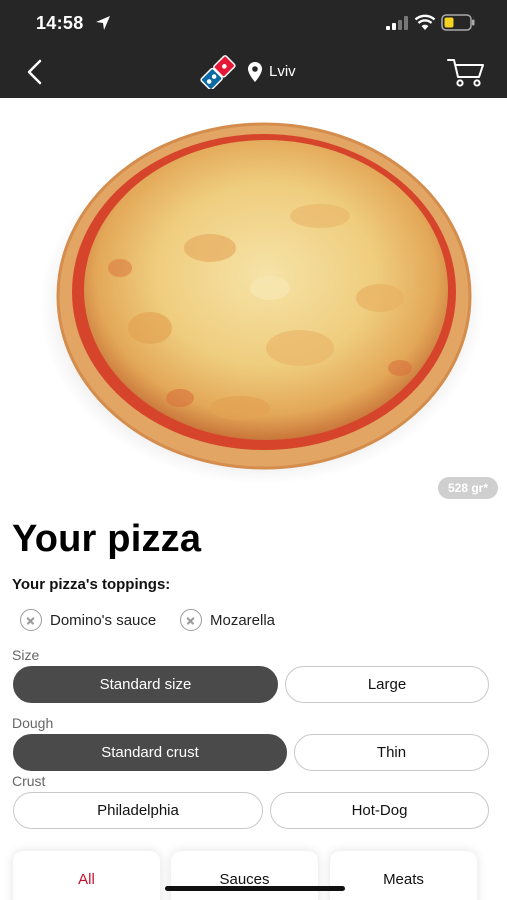 This screenshot has width=507, height=900. Describe the element at coordinates (91, 584) in the screenshot. I see `toppings-label: Your pizza's toppings:` at that location.